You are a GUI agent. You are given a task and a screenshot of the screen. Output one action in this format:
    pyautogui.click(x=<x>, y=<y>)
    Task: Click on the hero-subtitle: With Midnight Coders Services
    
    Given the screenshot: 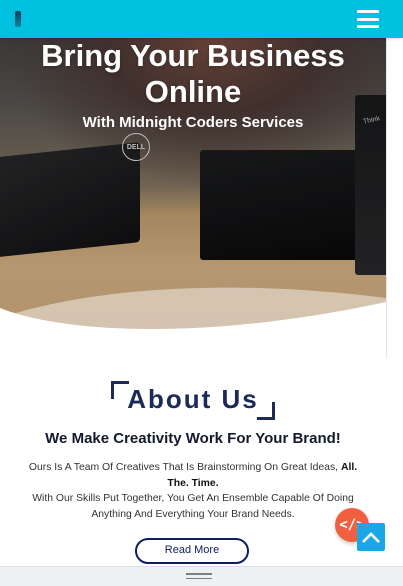 What is the action you would take?
    pyautogui.click(x=193, y=122)
    